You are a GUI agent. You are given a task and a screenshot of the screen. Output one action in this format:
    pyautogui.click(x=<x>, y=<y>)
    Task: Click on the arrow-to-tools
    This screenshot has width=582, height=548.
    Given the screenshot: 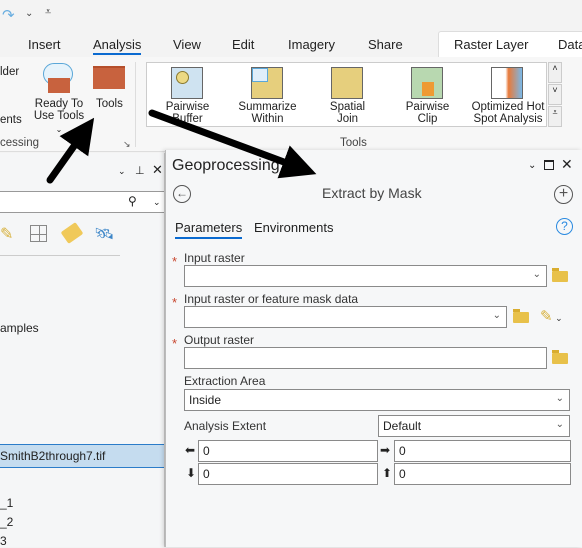 What is the action you would take?
    pyautogui.click(x=70, y=150)
    